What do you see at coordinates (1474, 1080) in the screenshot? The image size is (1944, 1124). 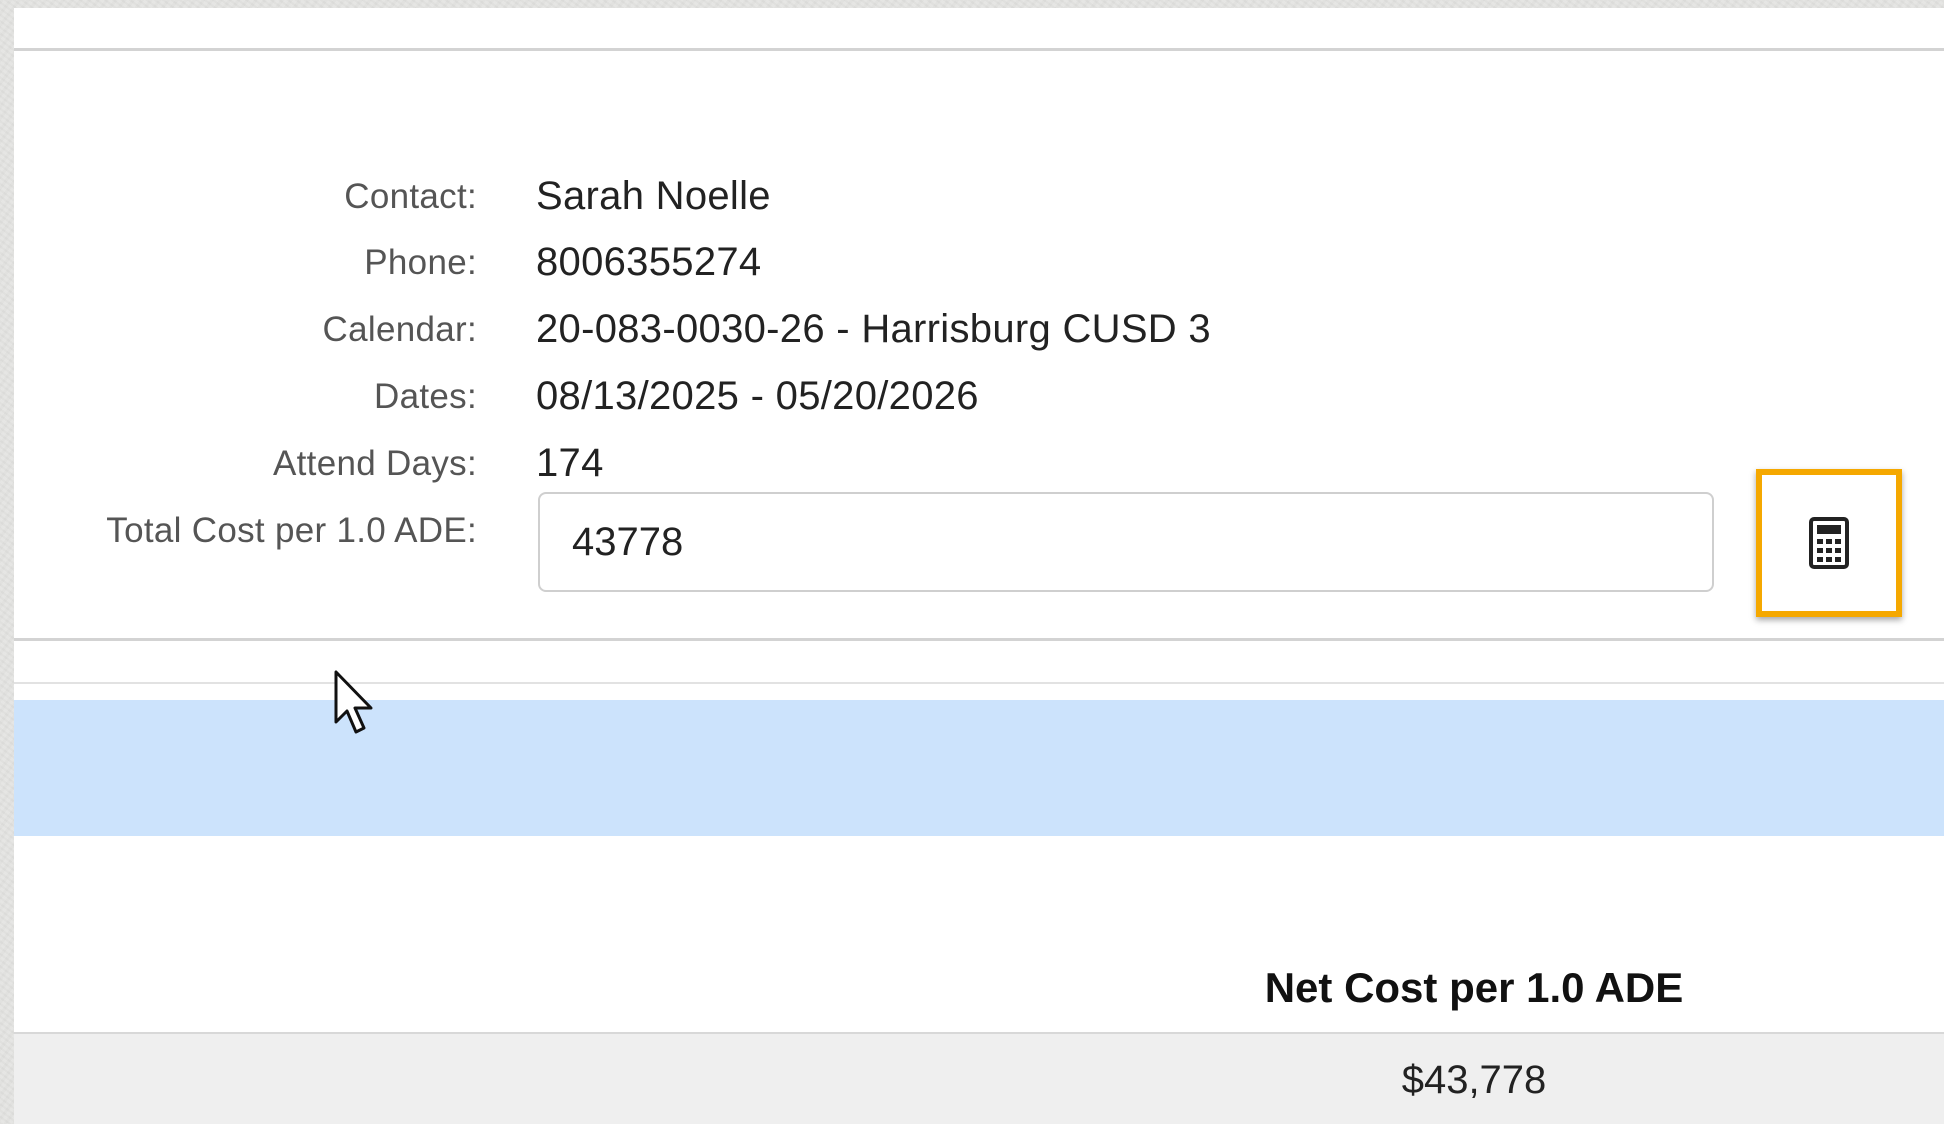 I see `net-cost-cell: $43,778` at bounding box center [1474, 1080].